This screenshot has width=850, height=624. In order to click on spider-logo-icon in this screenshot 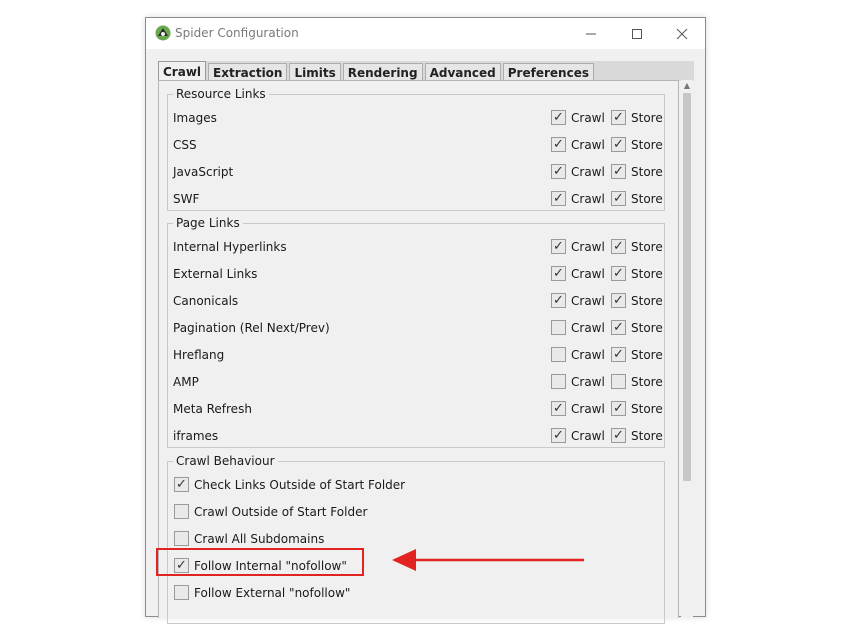, I will do `click(163, 33)`.